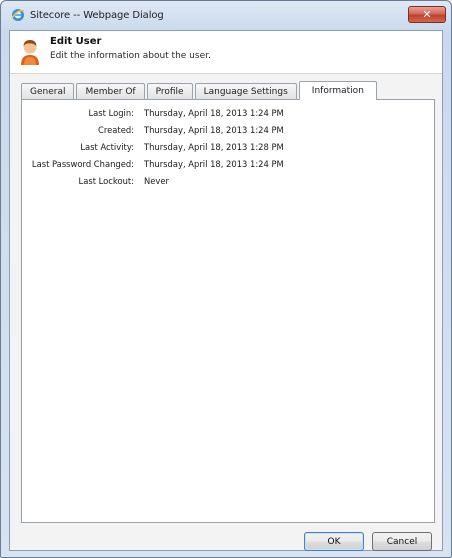 The width and height of the screenshot is (452, 558). I want to click on close-button: ✕, so click(427, 14).